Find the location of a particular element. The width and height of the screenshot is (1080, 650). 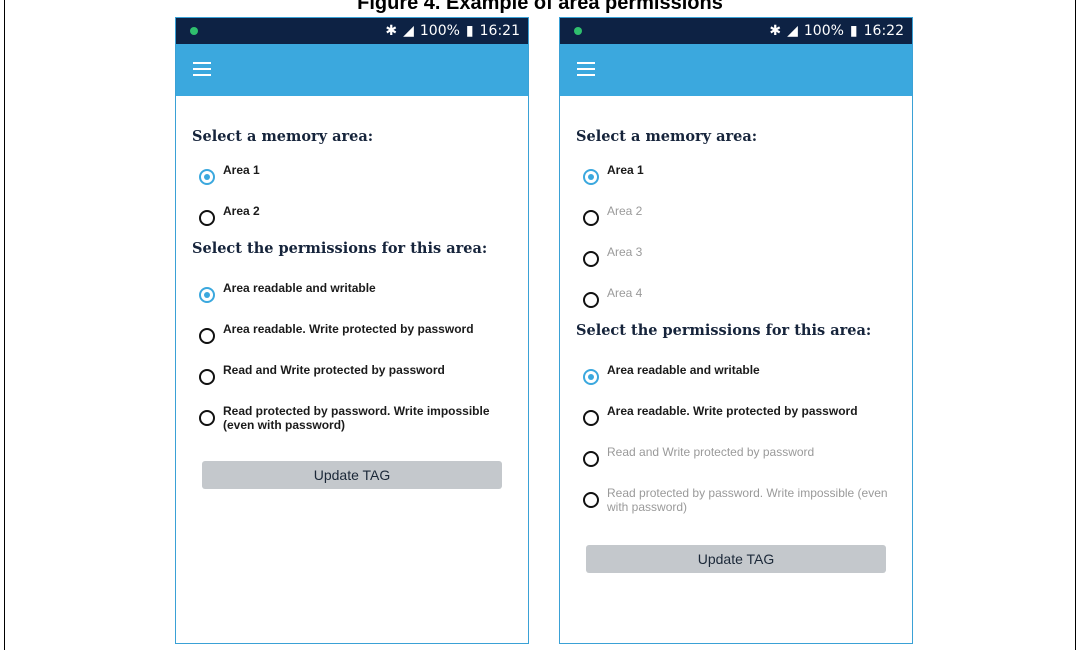

figure-caption: Figure 4. Example of area permissions is located at coordinates (540, 7).